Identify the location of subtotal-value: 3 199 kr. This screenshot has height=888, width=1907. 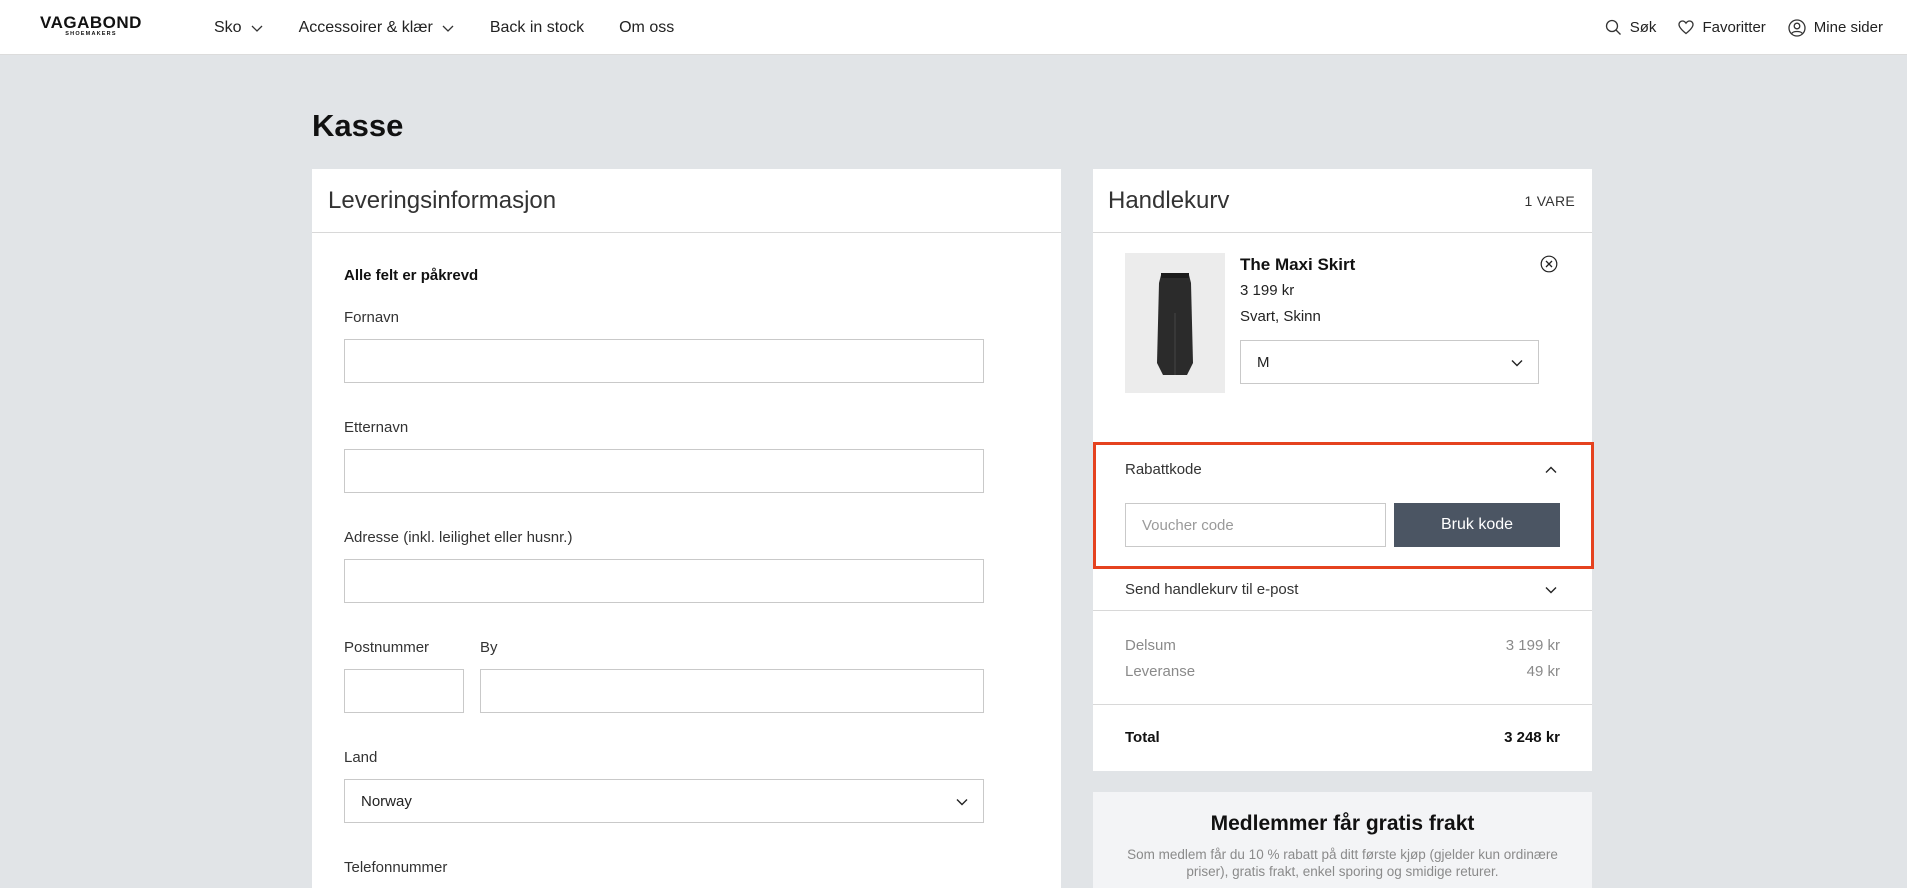
(1532, 645).